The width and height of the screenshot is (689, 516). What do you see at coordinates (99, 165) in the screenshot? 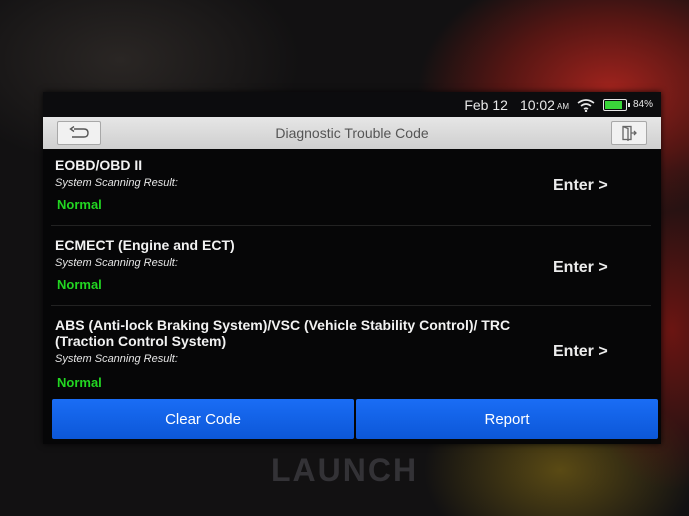
I see `system-name: EOBD/OBD II` at bounding box center [99, 165].